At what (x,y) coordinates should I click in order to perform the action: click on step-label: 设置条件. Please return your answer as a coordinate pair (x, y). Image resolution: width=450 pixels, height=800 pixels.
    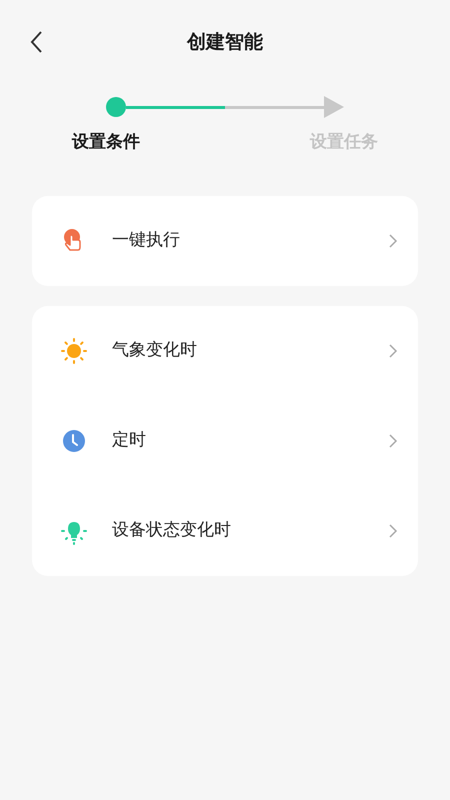
    Looking at the image, I should click on (106, 142).